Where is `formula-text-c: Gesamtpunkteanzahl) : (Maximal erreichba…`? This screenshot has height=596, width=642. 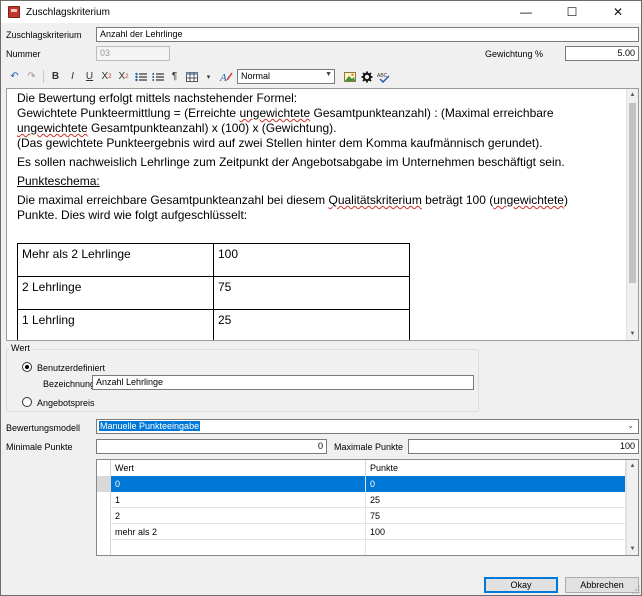
formula-text-c: Gesamtpunkteanzahl) : (Maximal erreichba… is located at coordinates (432, 113).